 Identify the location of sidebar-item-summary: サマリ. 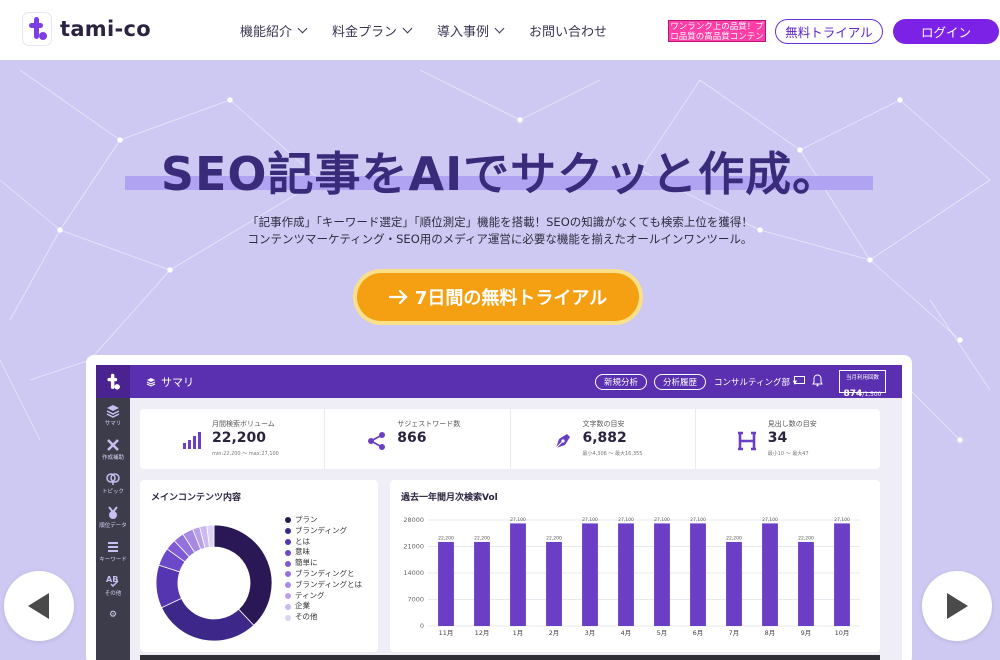
(113, 415).